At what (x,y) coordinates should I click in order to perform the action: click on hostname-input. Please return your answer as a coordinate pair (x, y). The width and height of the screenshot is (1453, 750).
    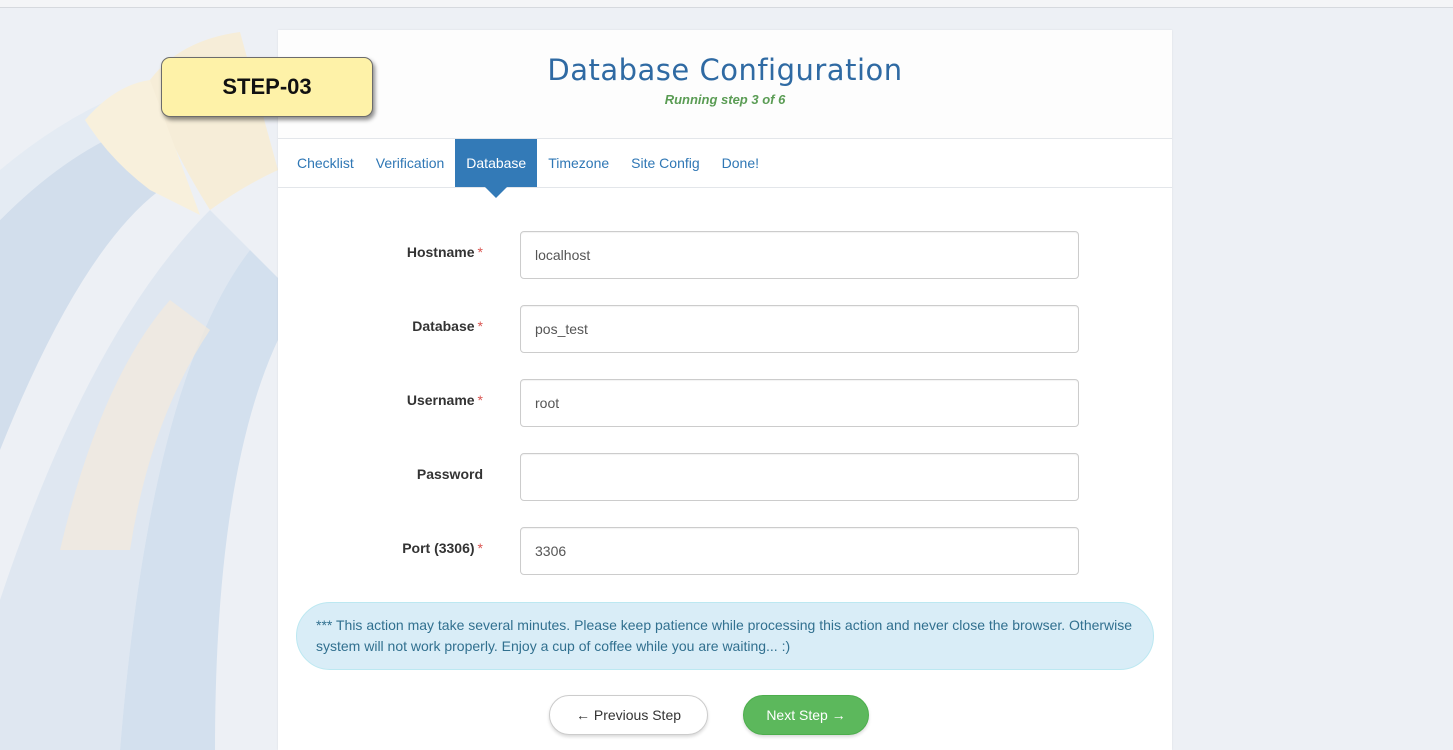
    Looking at the image, I should click on (799, 255).